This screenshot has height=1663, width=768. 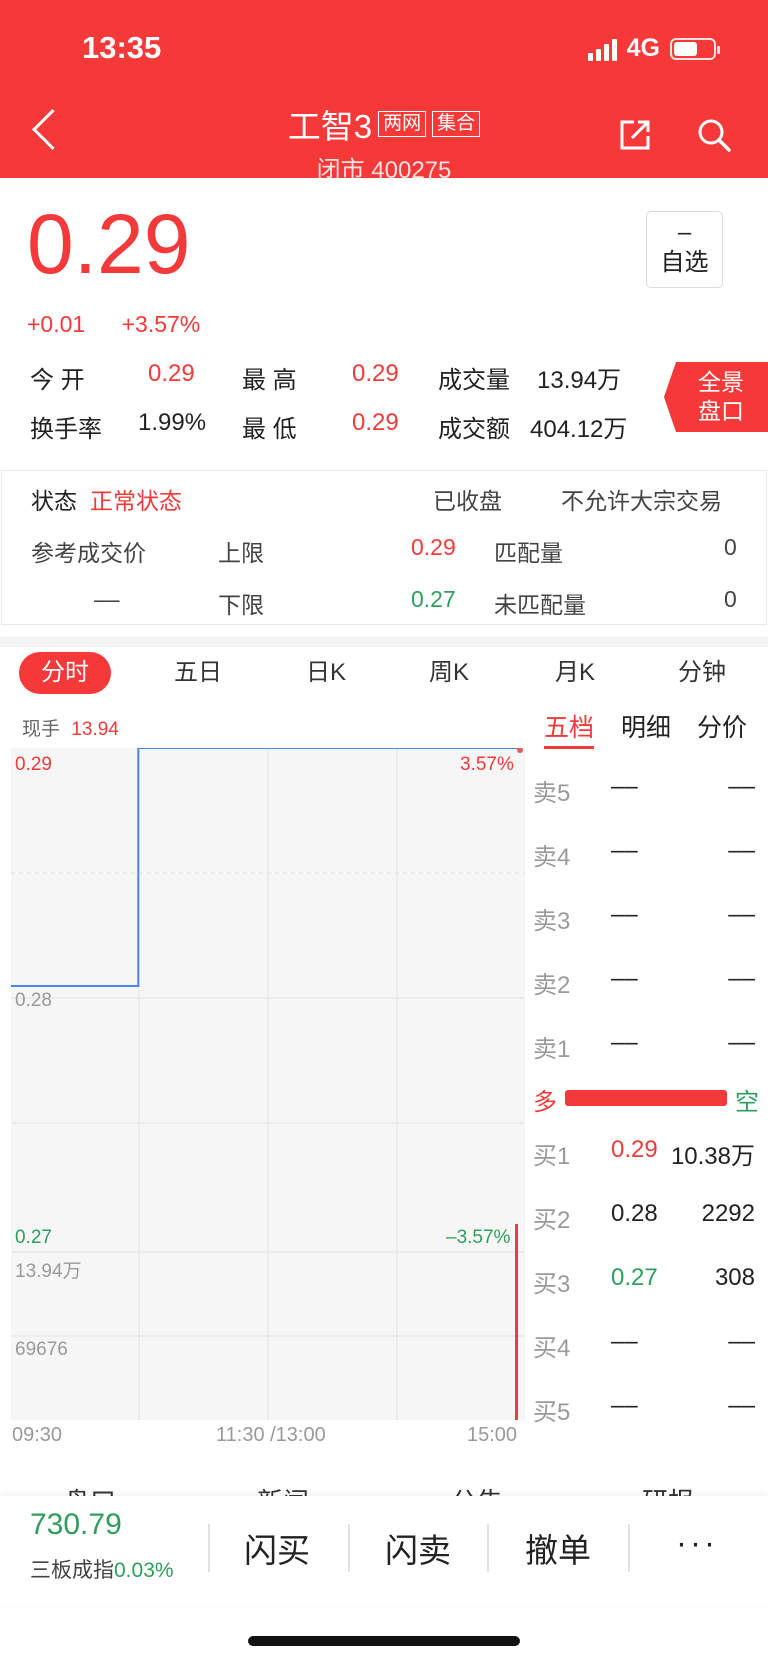 I want to click on watch-label: 自选, so click(x=684, y=262).